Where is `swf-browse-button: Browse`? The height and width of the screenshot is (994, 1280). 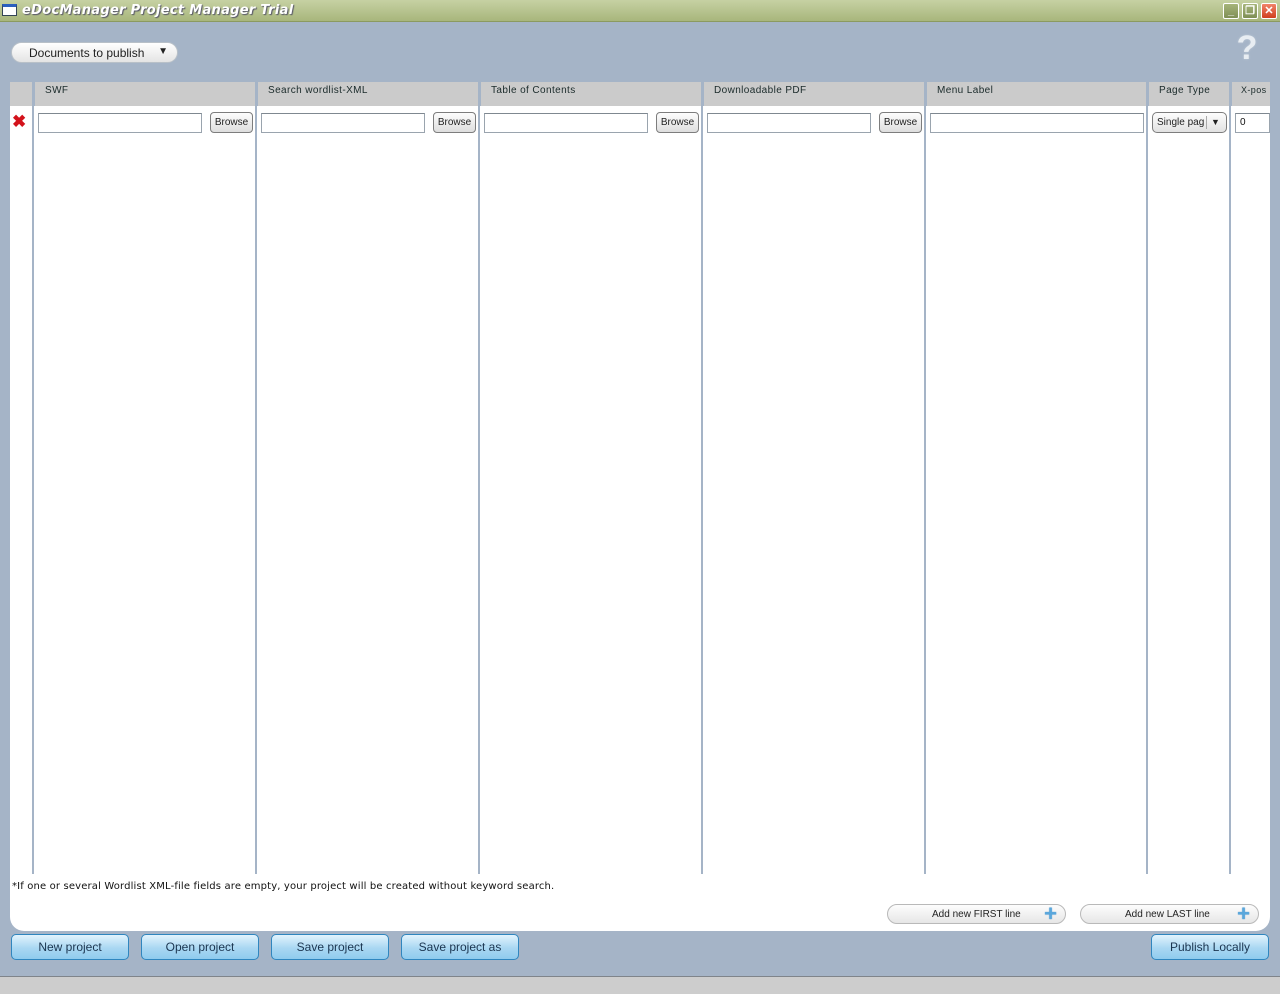 swf-browse-button: Browse is located at coordinates (231, 122).